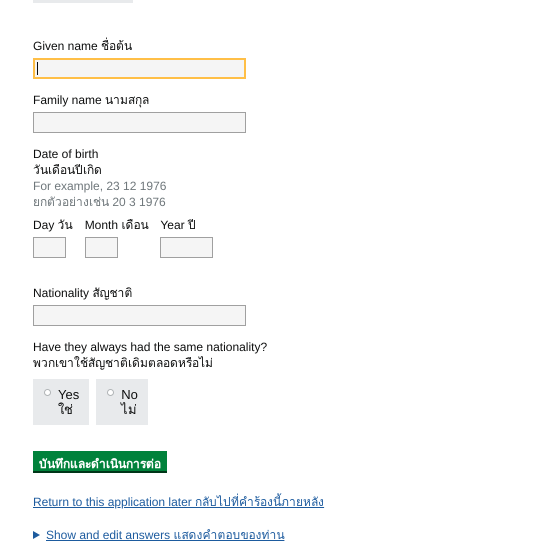 This screenshot has height=557, width=535. I want to click on field-label: Date of birth, so click(65, 154).